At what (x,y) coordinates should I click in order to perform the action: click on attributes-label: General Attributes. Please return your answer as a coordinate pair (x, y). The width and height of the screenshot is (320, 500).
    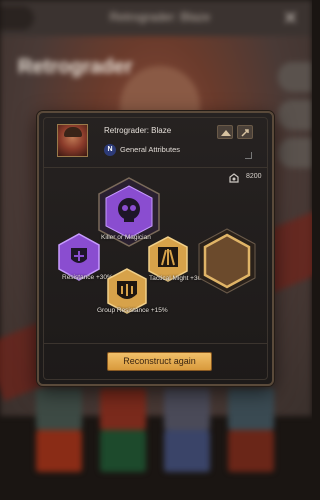
    Looking at the image, I should click on (150, 149).